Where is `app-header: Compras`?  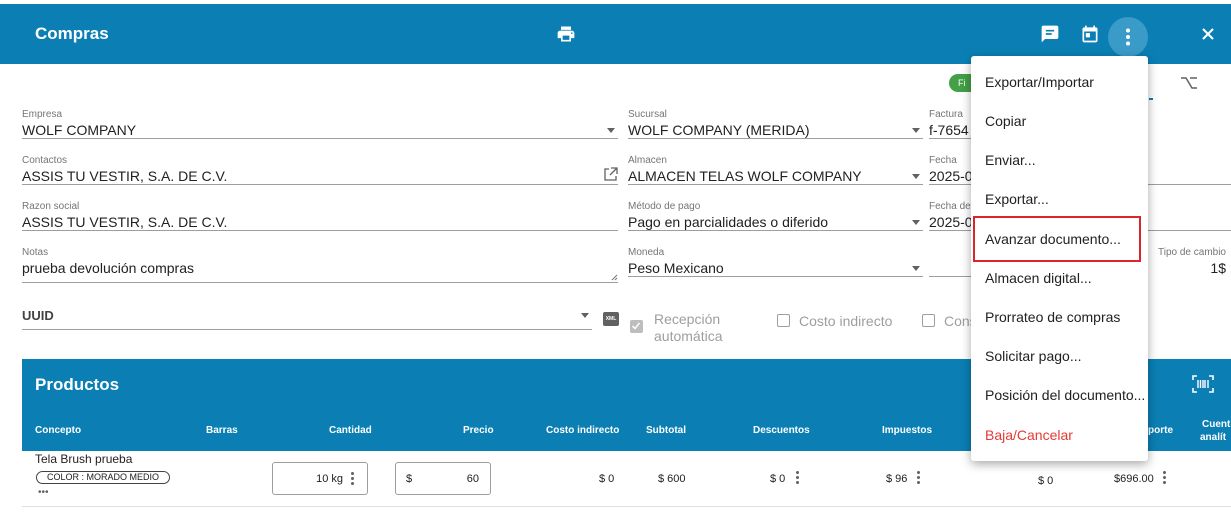
app-header: Compras is located at coordinates (615, 34).